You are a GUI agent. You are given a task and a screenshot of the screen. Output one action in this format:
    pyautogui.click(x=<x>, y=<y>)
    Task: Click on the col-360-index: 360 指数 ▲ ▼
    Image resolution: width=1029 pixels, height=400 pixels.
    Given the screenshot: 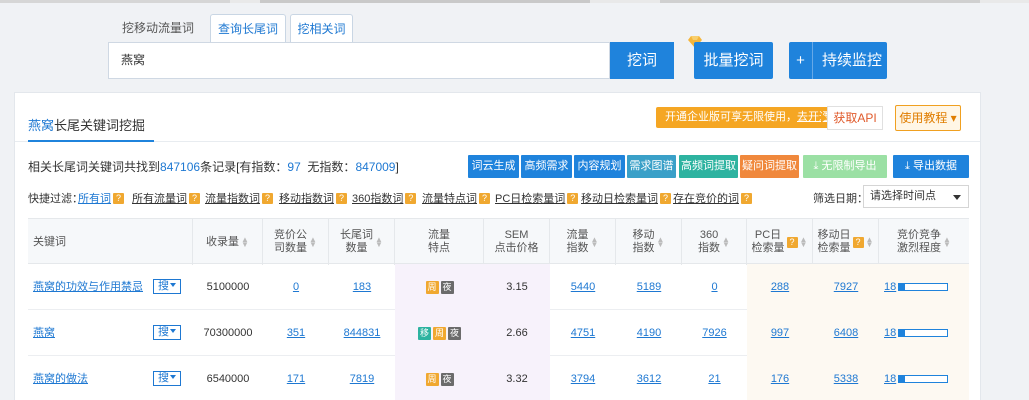 What is the action you would take?
    pyautogui.click(x=714, y=242)
    